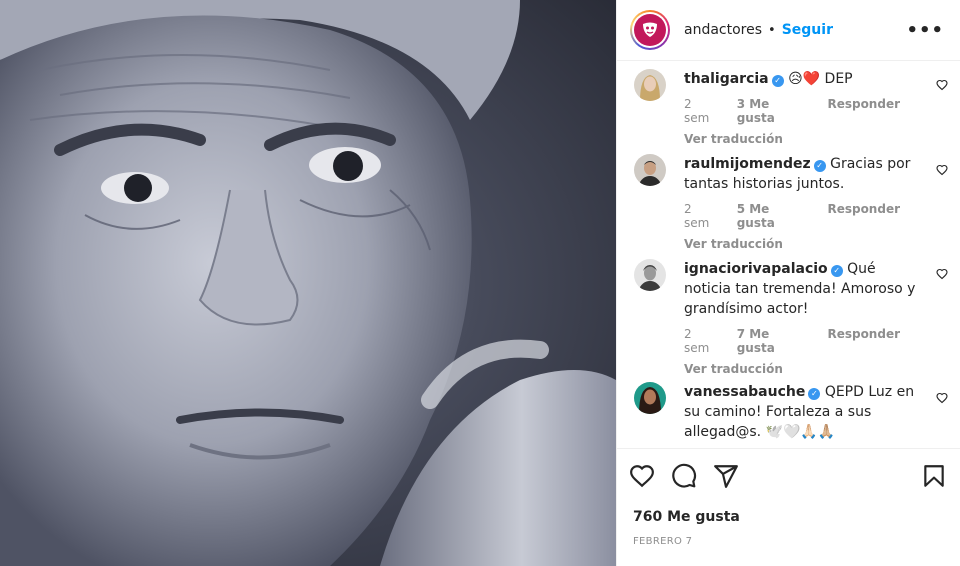 This screenshot has width=960, height=566. Describe the element at coordinates (788, 507) in the screenshot. I see `post-actions: 760 Me gusta FEBRERO 7` at that location.